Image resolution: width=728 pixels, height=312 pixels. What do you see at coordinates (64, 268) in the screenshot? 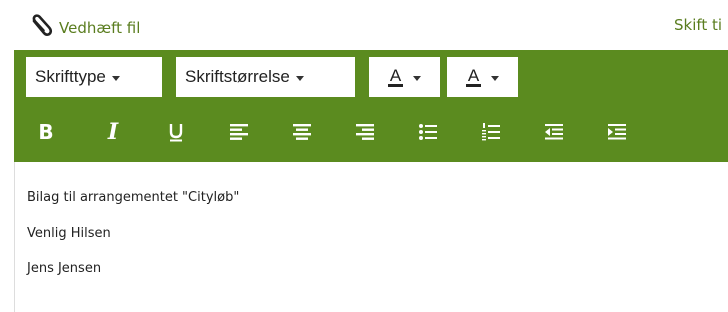
I see `editor-line: Jens Jensen` at bounding box center [64, 268].